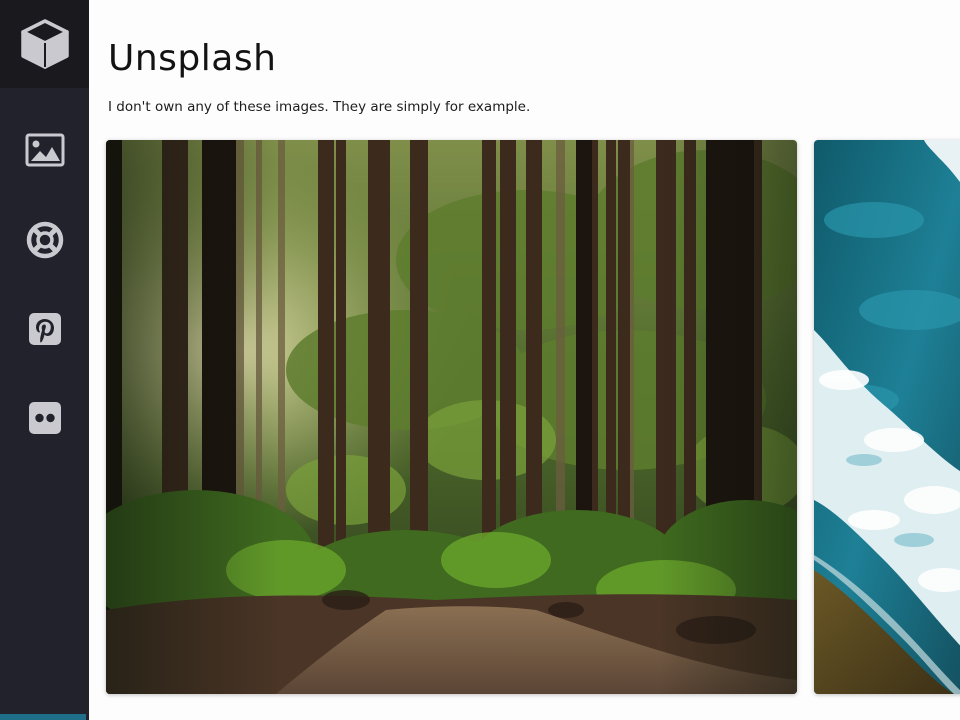  I want to click on pinterest-icon, so click(44, 329).